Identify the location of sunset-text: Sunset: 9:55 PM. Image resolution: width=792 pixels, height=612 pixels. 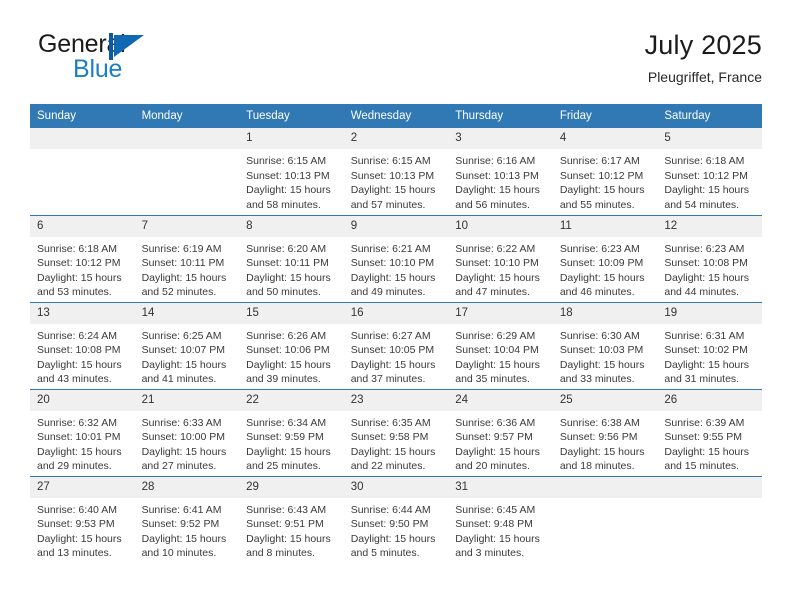
(703, 437).